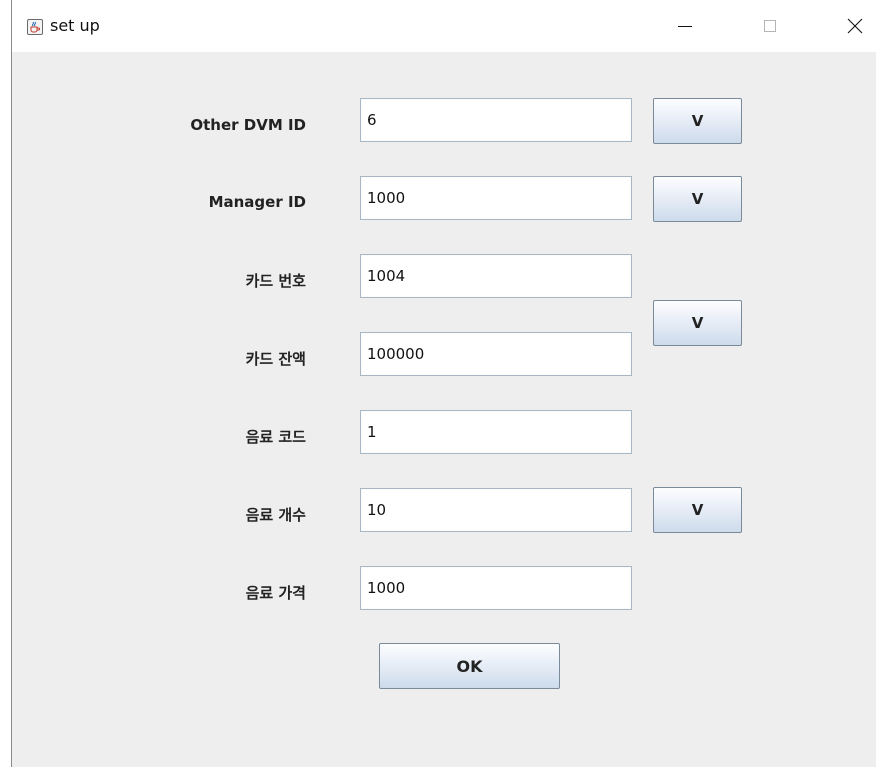 This screenshot has width=876, height=767. What do you see at coordinates (697, 121) in the screenshot?
I see `verify-other-dvm-id-button: V` at bounding box center [697, 121].